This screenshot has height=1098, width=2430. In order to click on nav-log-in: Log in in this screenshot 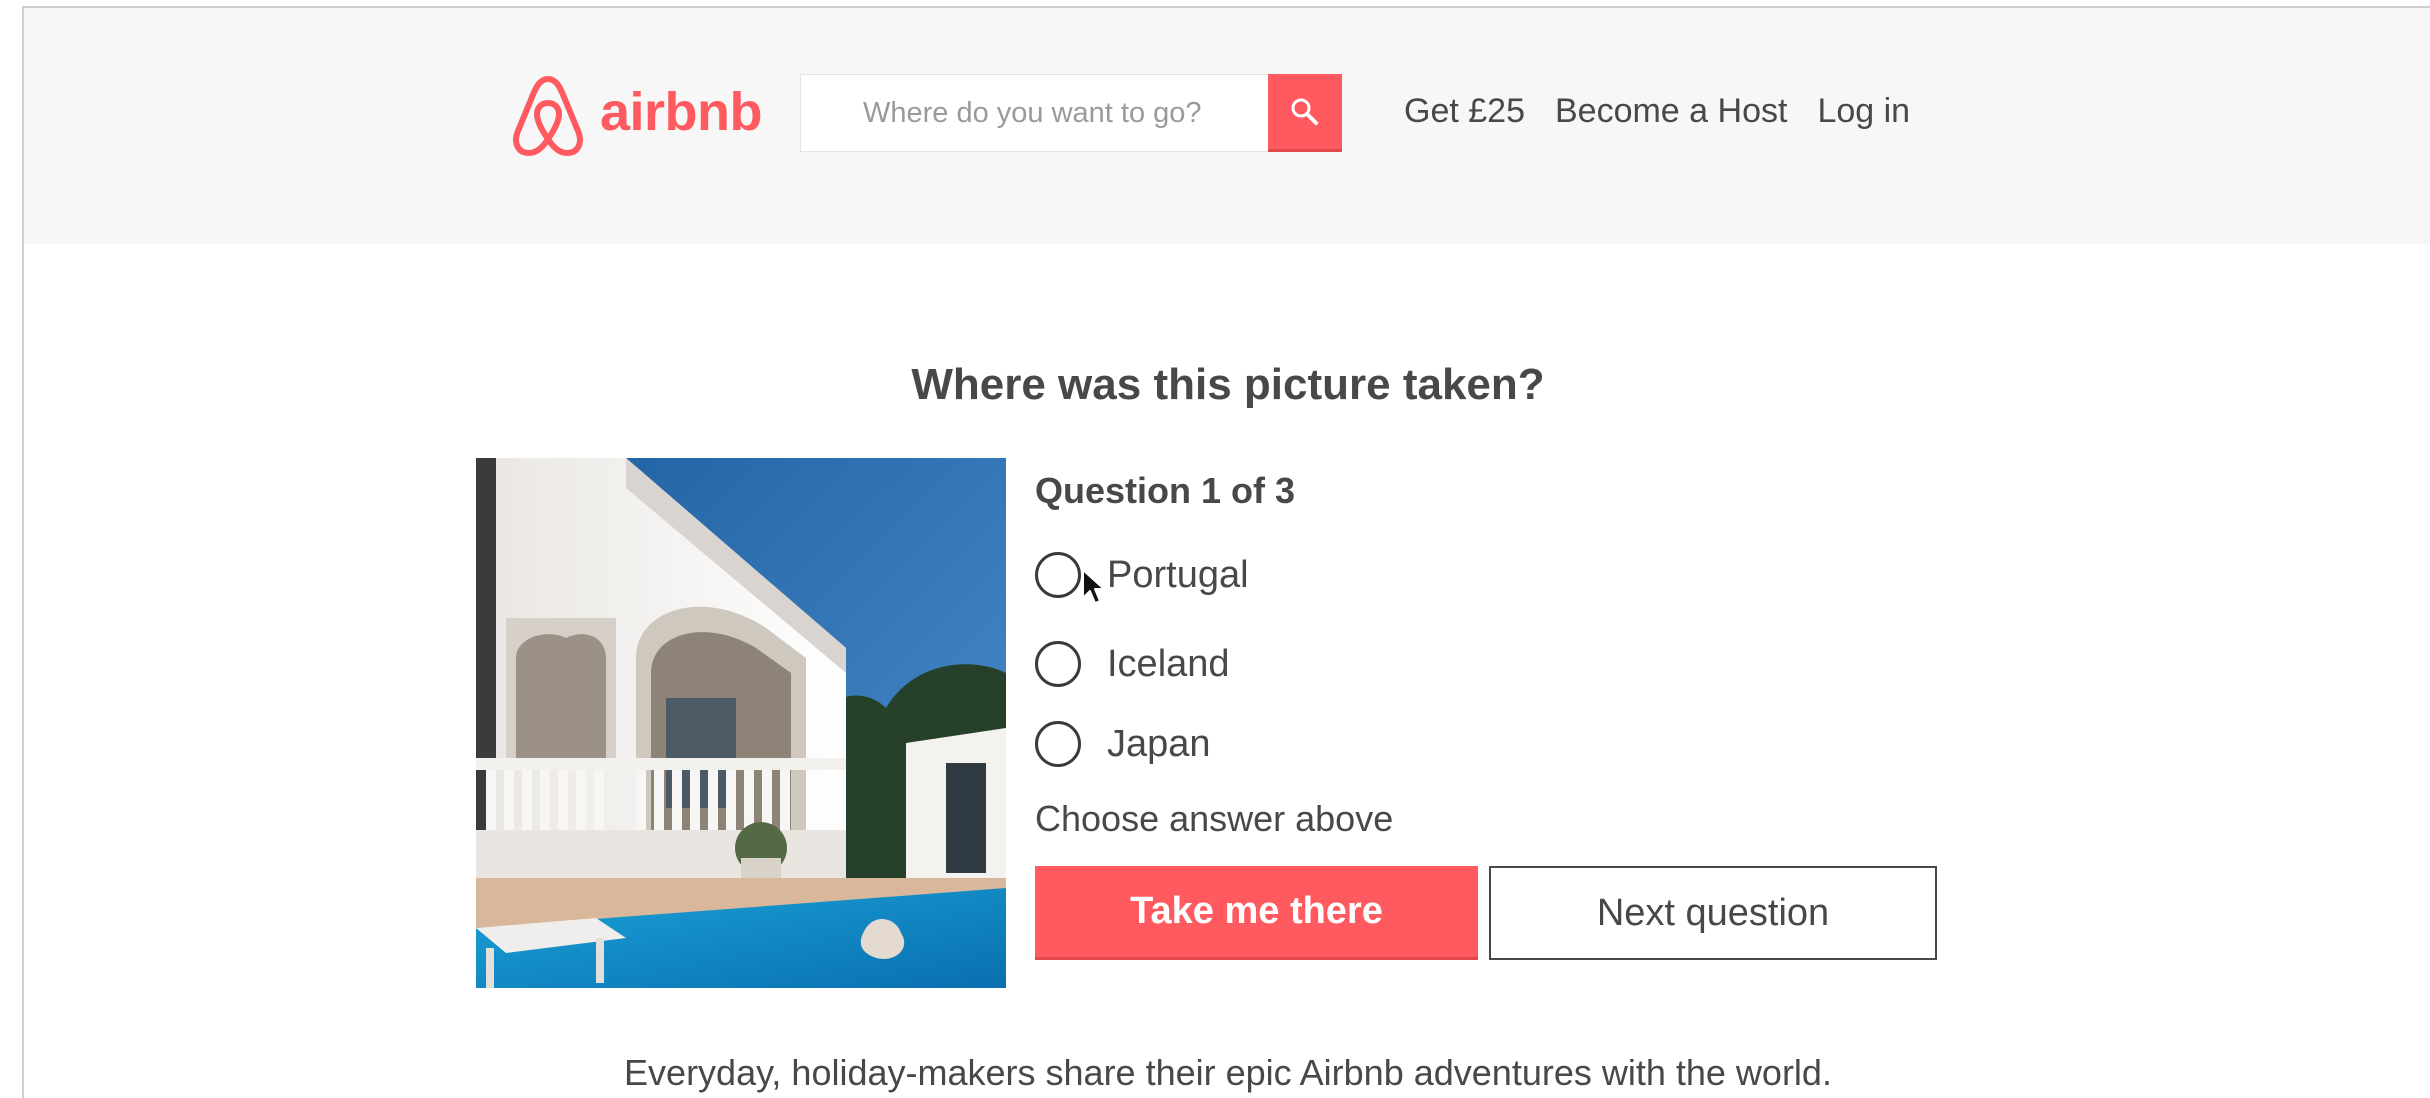, I will do `click(1863, 111)`.